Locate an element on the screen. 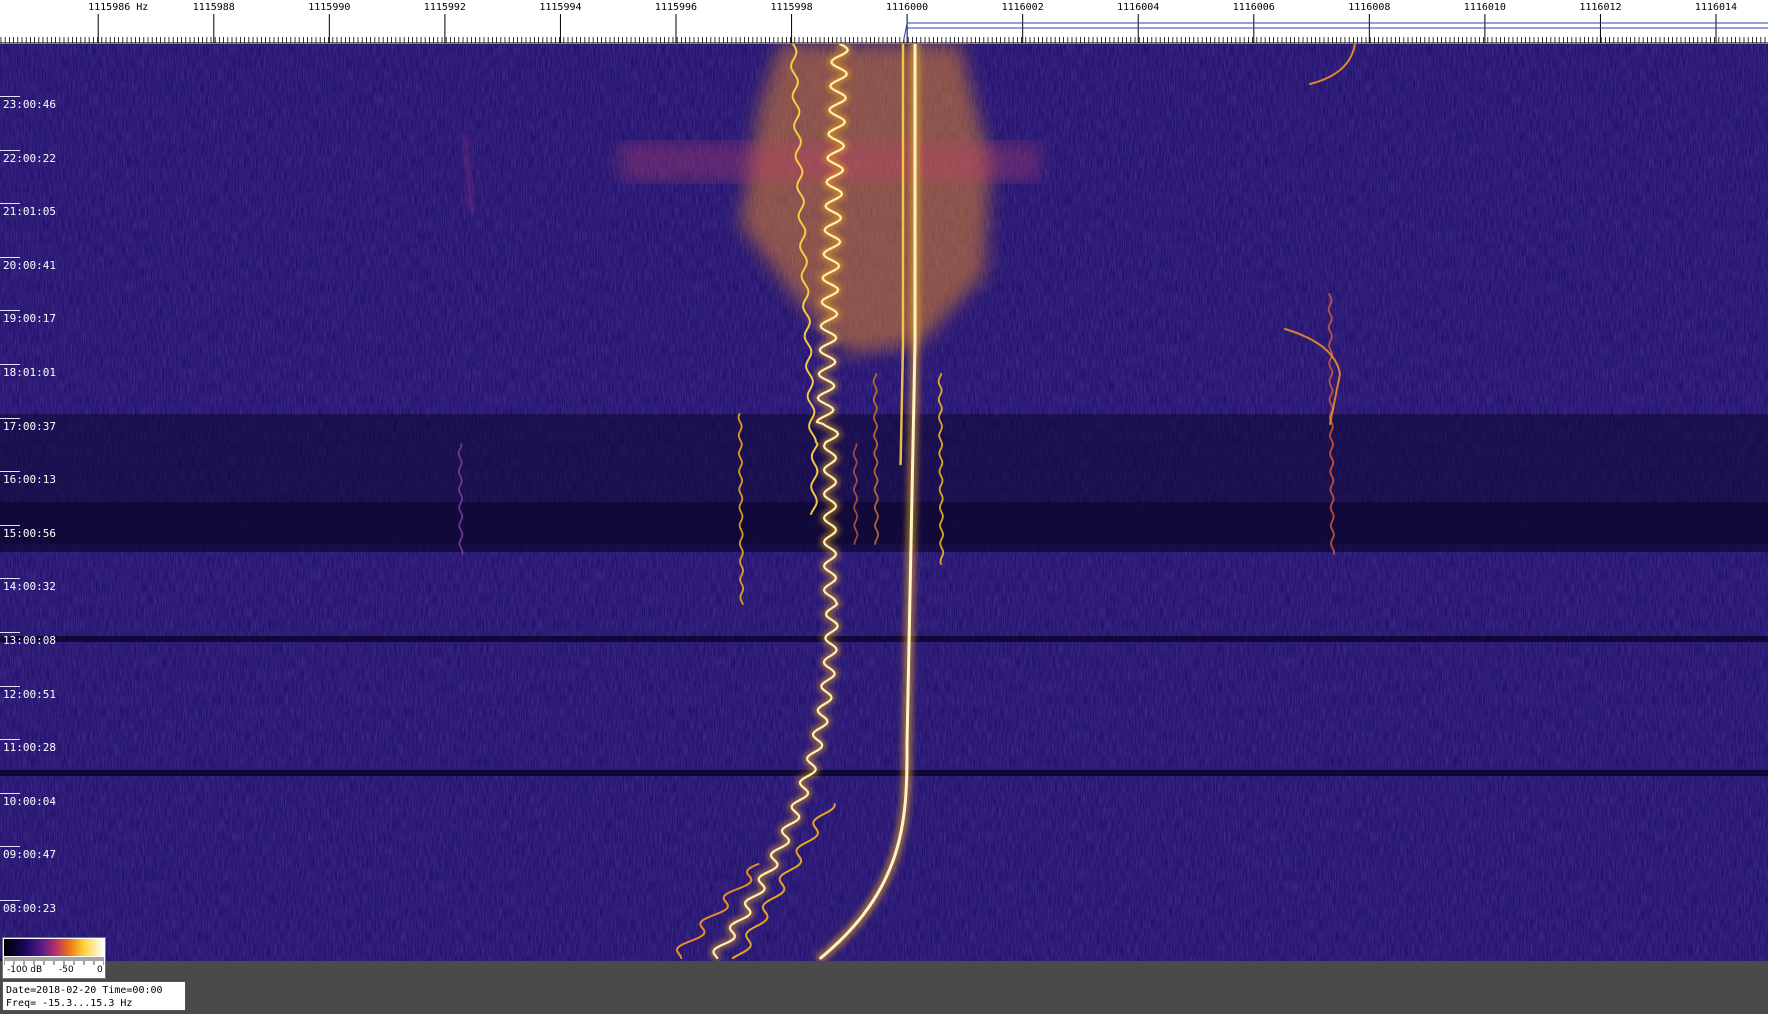  date-time-readout: Date=2018-02-20 Time=00:00 is located at coordinates (84, 990).